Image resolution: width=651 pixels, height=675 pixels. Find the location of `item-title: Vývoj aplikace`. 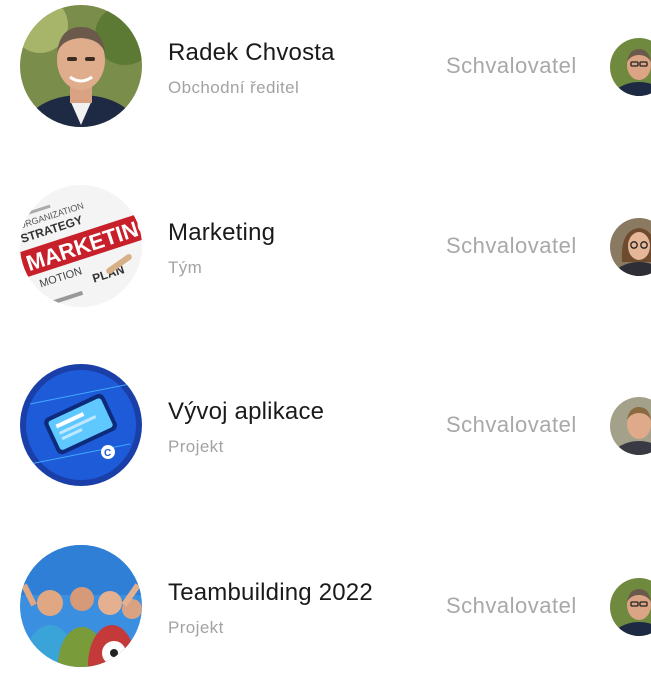

item-title: Vývoj aplikace is located at coordinates (246, 411).